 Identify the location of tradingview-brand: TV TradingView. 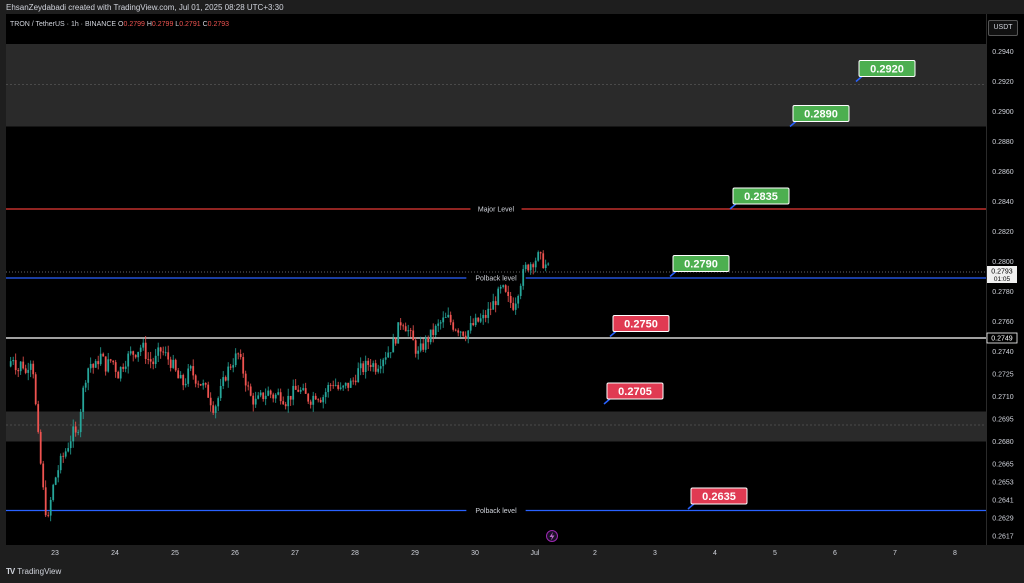
(33, 571).